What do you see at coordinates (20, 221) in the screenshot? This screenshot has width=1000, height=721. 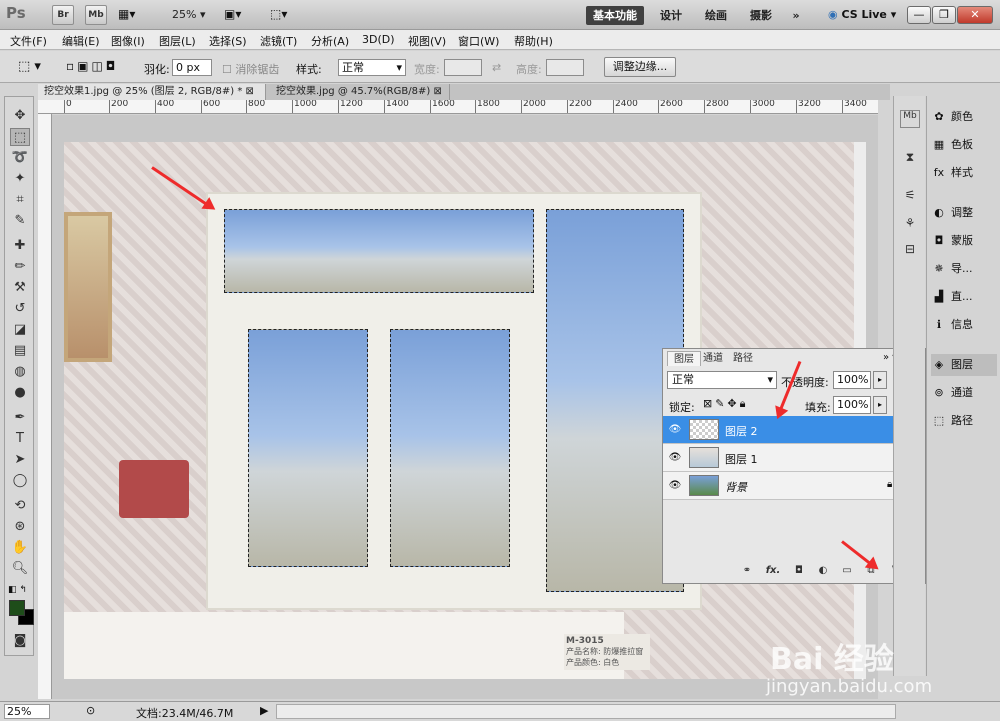 I see `eyedropper-tool-icon: ✎` at bounding box center [20, 221].